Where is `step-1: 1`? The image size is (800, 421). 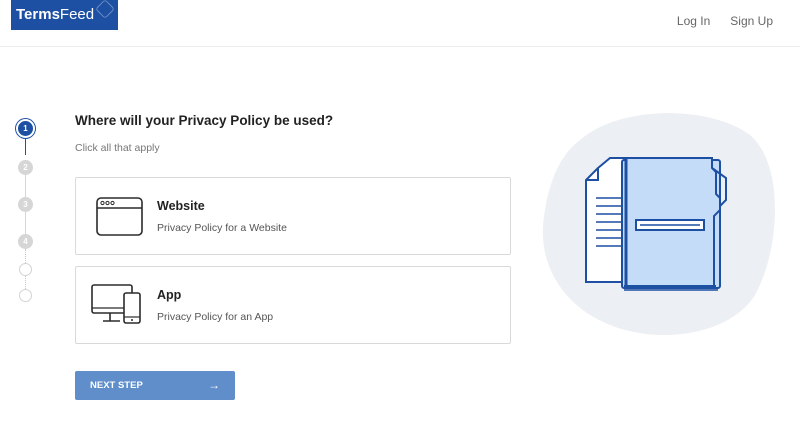
step-1: 1 is located at coordinates (25, 128).